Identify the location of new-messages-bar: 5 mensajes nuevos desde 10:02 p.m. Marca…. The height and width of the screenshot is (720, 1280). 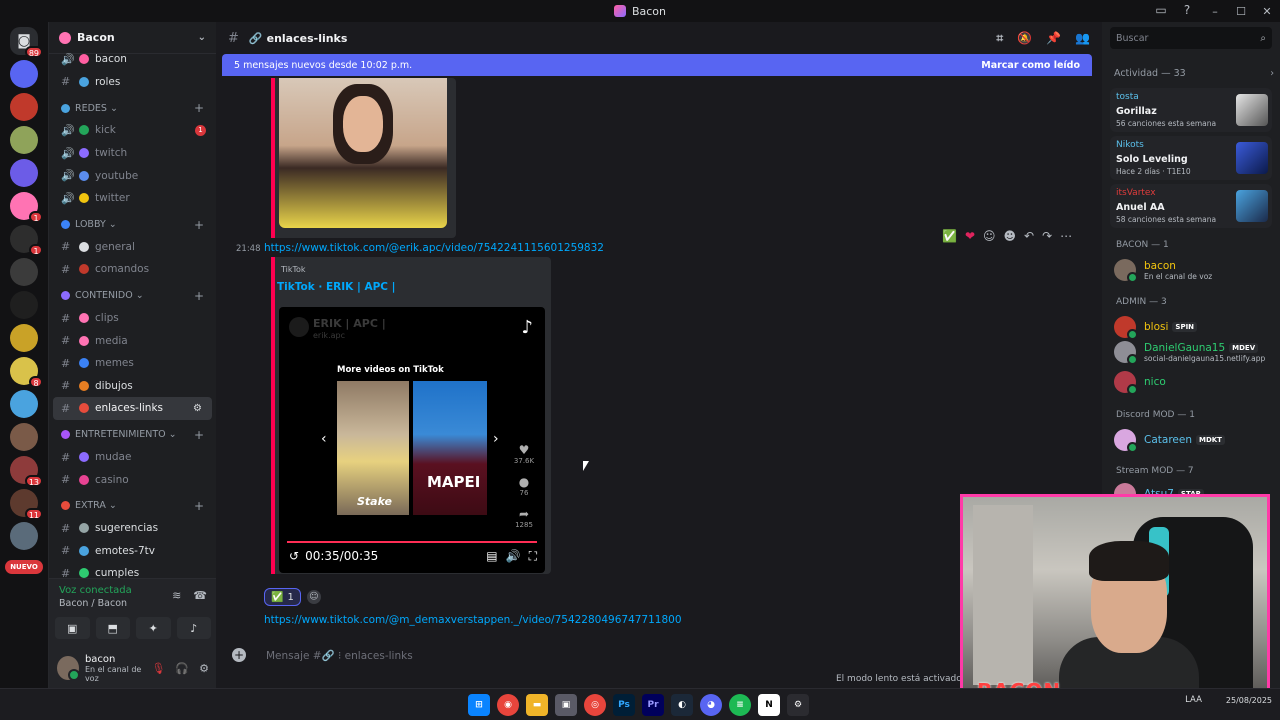
(657, 65).